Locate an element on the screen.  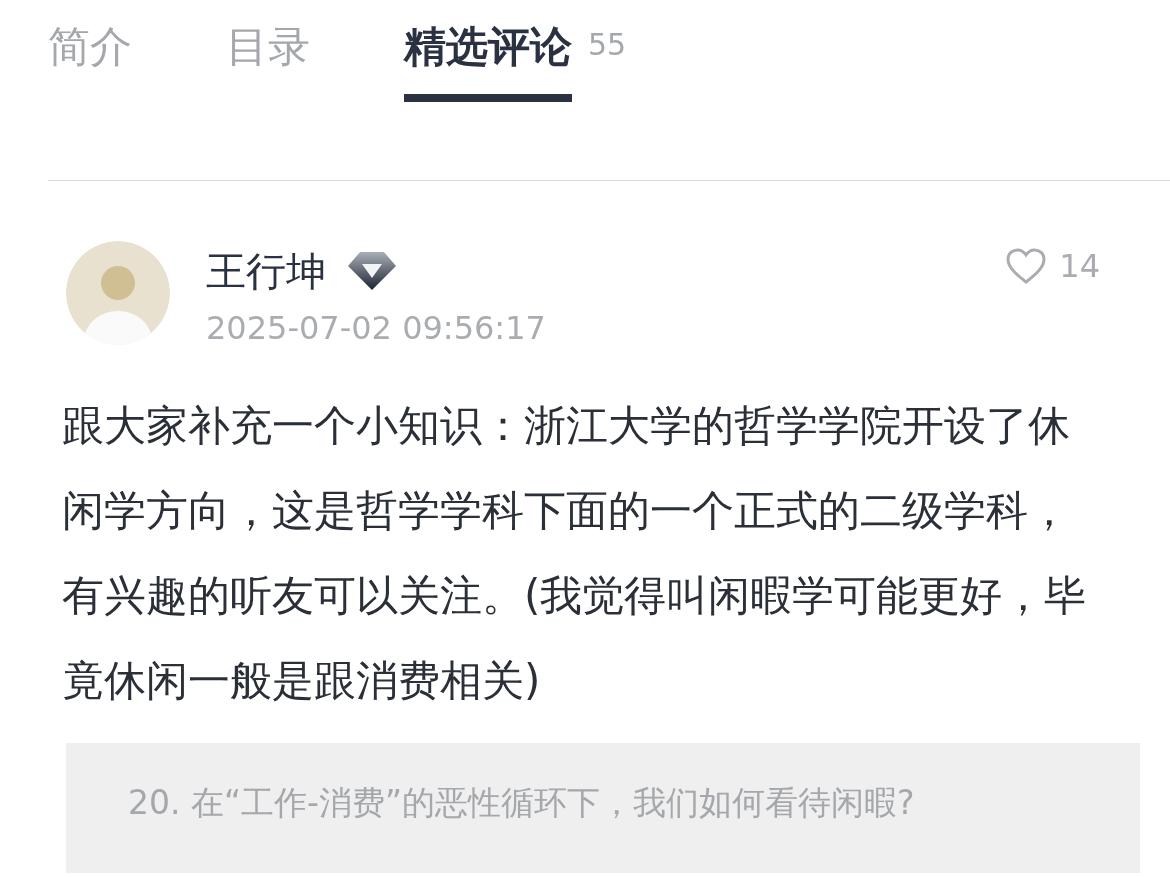
tab: 目录 is located at coordinates (268, 60).